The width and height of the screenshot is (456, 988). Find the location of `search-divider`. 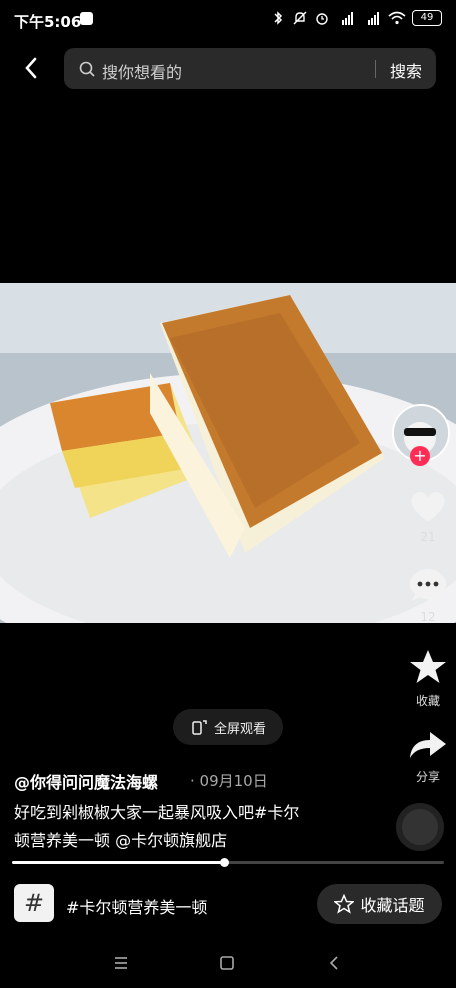

search-divider is located at coordinates (375, 69).